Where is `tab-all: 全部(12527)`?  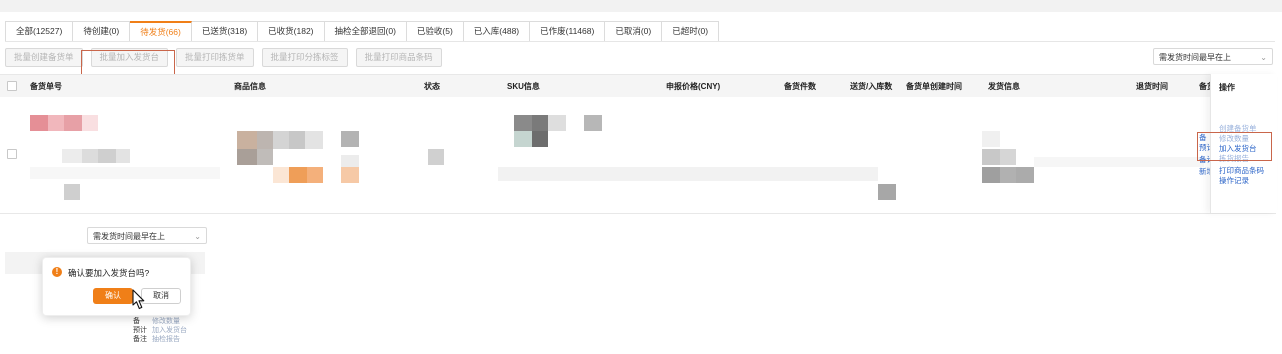
tab-all: 全部(12527) is located at coordinates (39, 31).